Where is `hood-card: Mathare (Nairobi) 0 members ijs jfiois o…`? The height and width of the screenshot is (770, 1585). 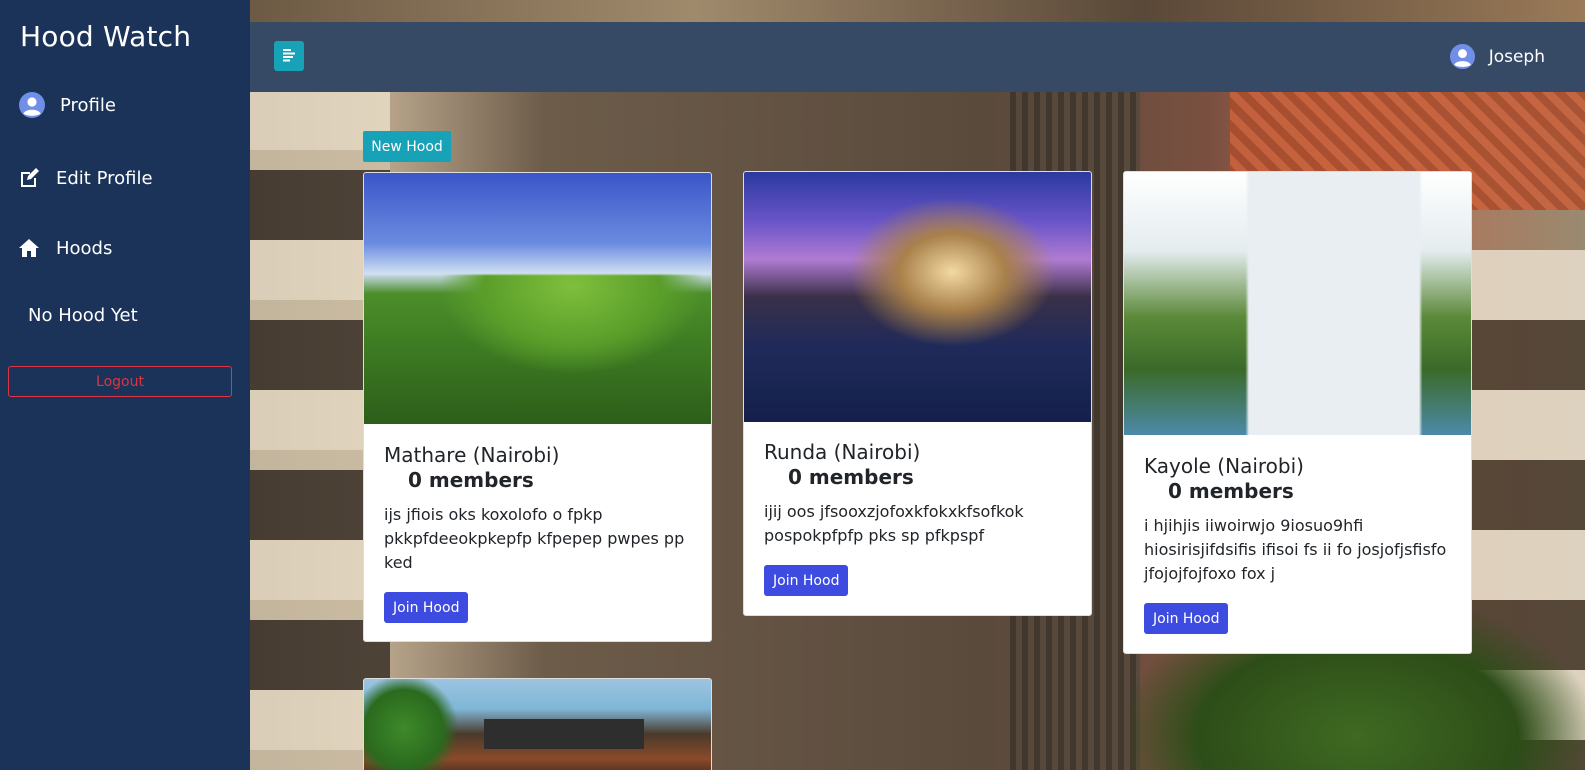 hood-card: Mathare (Nairobi) 0 members ijs jfiois o… is located at coordinates (537, 407).